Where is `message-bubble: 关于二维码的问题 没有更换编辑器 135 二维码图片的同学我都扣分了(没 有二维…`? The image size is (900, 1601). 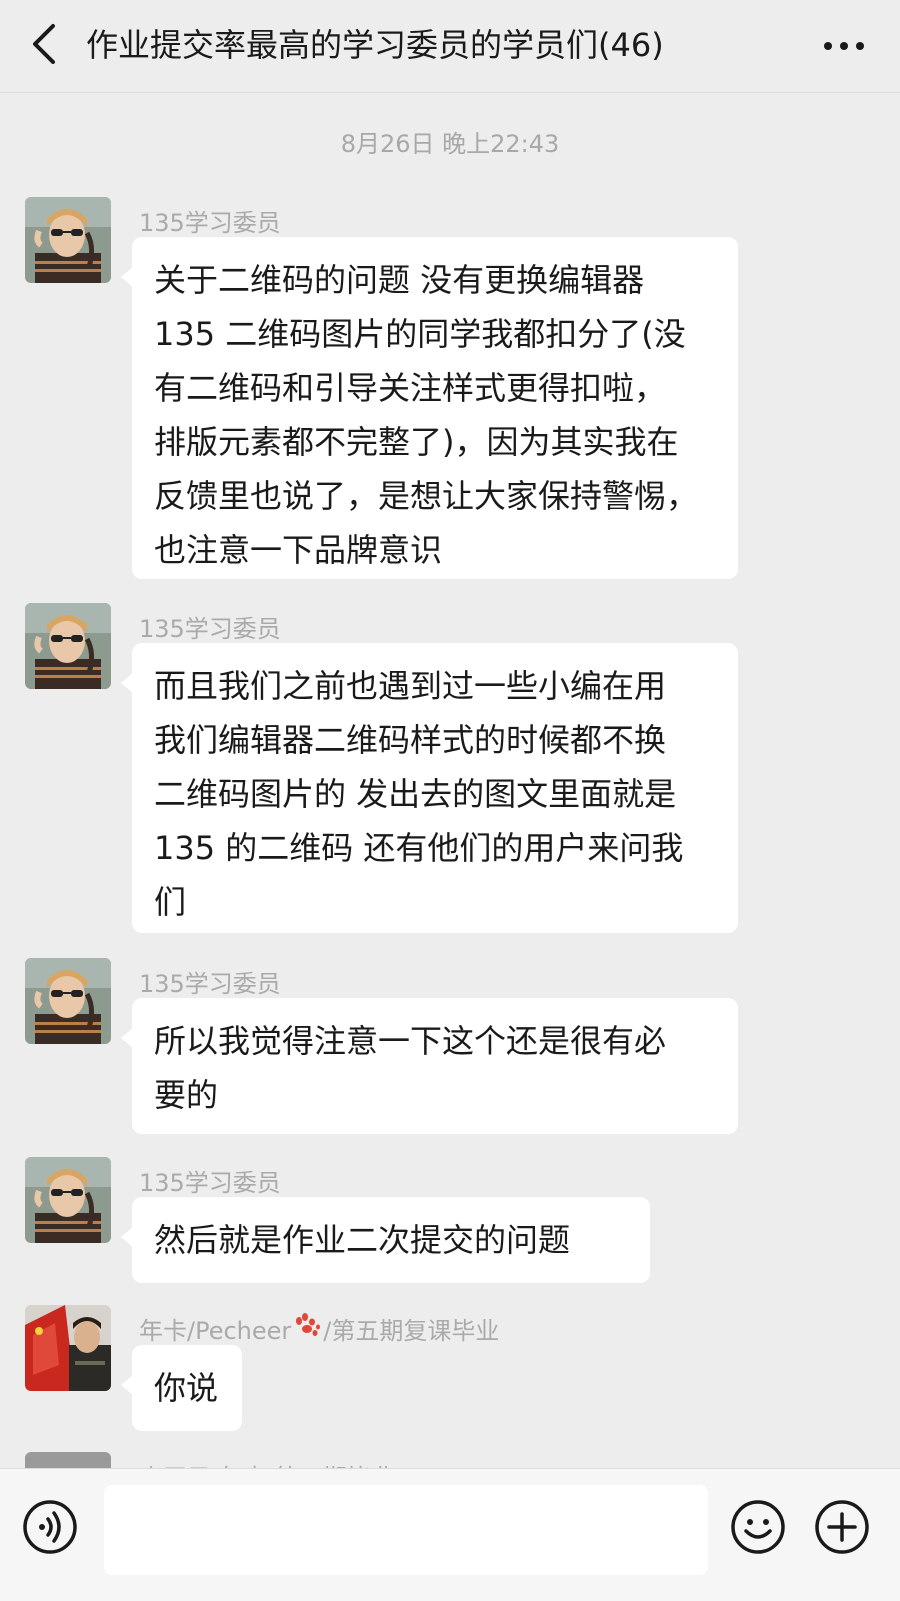
message-bubble: 关于二维码的问题 没有更换编辑器 135 二维码图片的同学我都扣分了(没 有二维… is located at coordinates (429, 408).